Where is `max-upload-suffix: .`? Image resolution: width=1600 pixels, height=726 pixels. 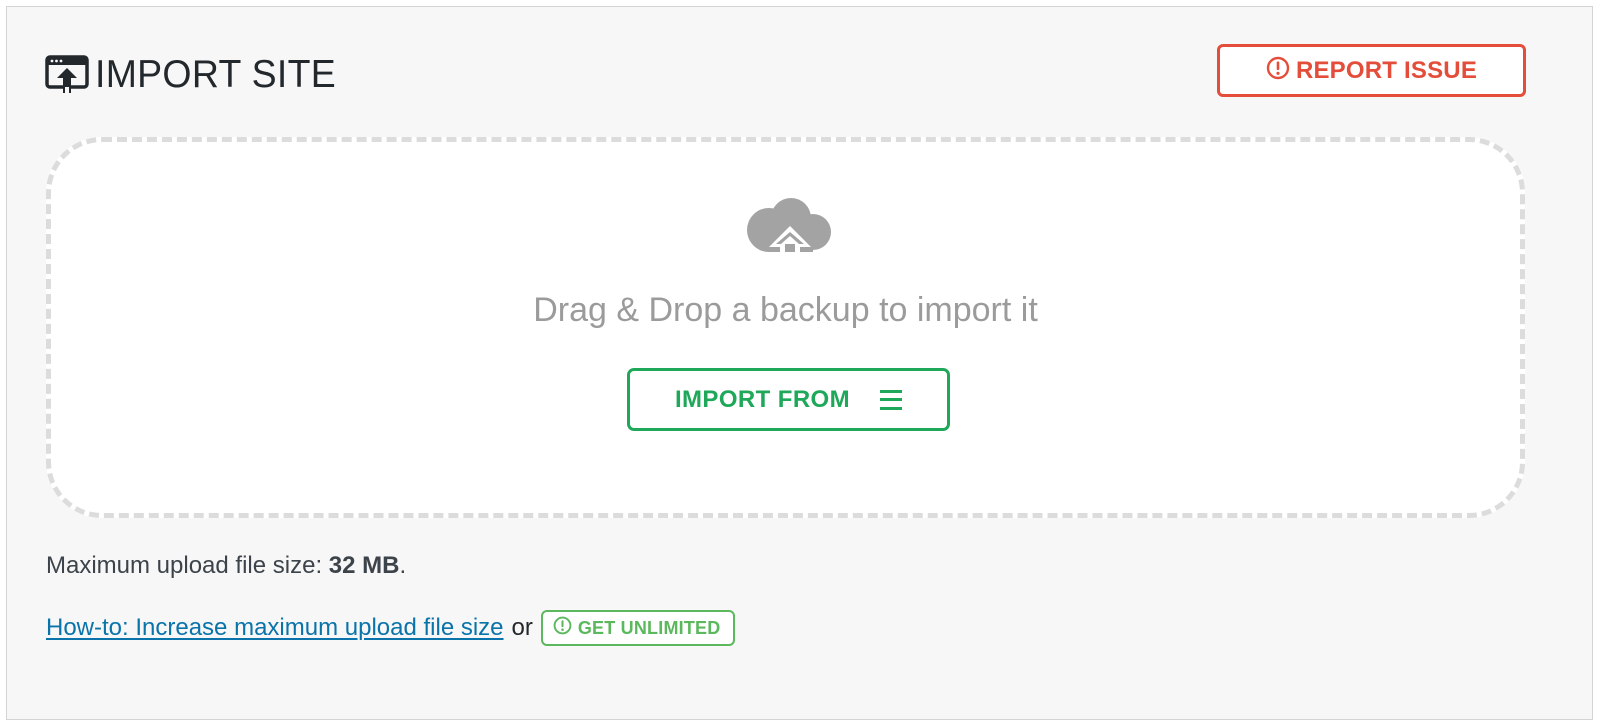
max-upload-suffix: . is located at coordinates (403, 565).